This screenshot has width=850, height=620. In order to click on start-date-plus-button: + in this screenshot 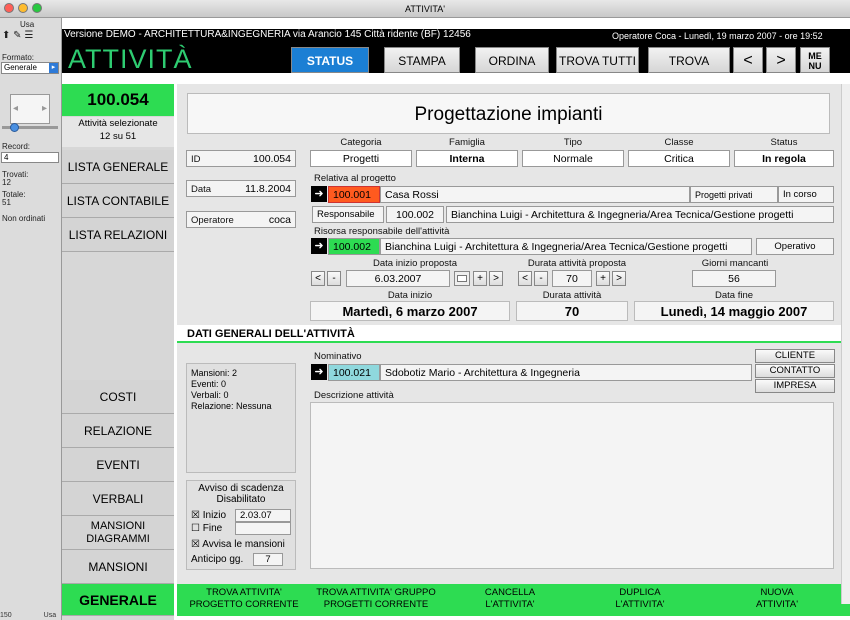, I will do `click(480, 278)`.